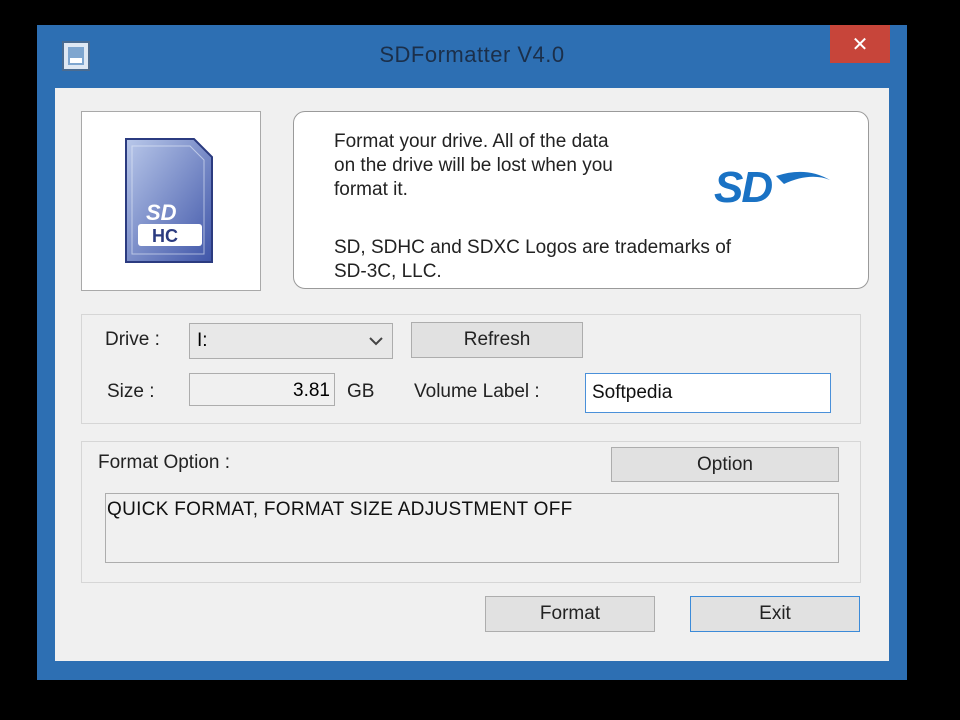  Describe the element at coordinates (131, 391) in the screenshot. I see `size-label: Size :` at that location.